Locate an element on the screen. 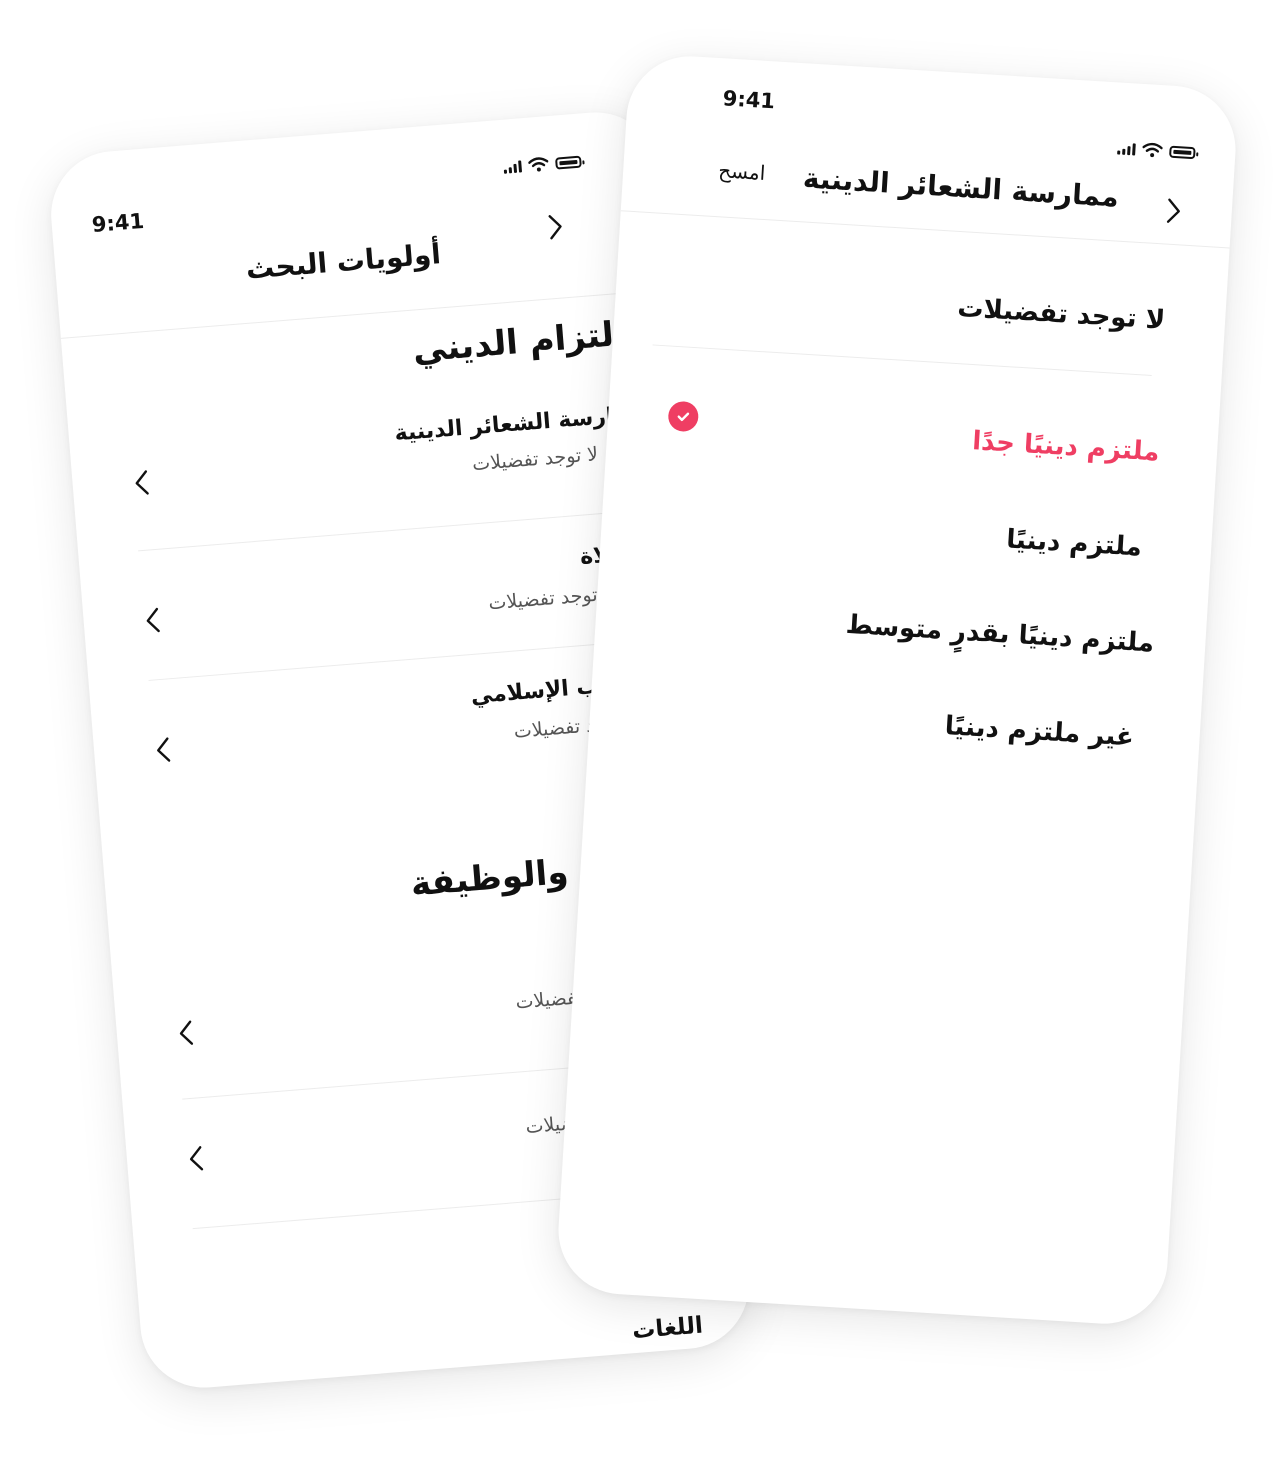  option-not-religious: غير ملتزم دينيًا is located at coordinates (1039, 732).